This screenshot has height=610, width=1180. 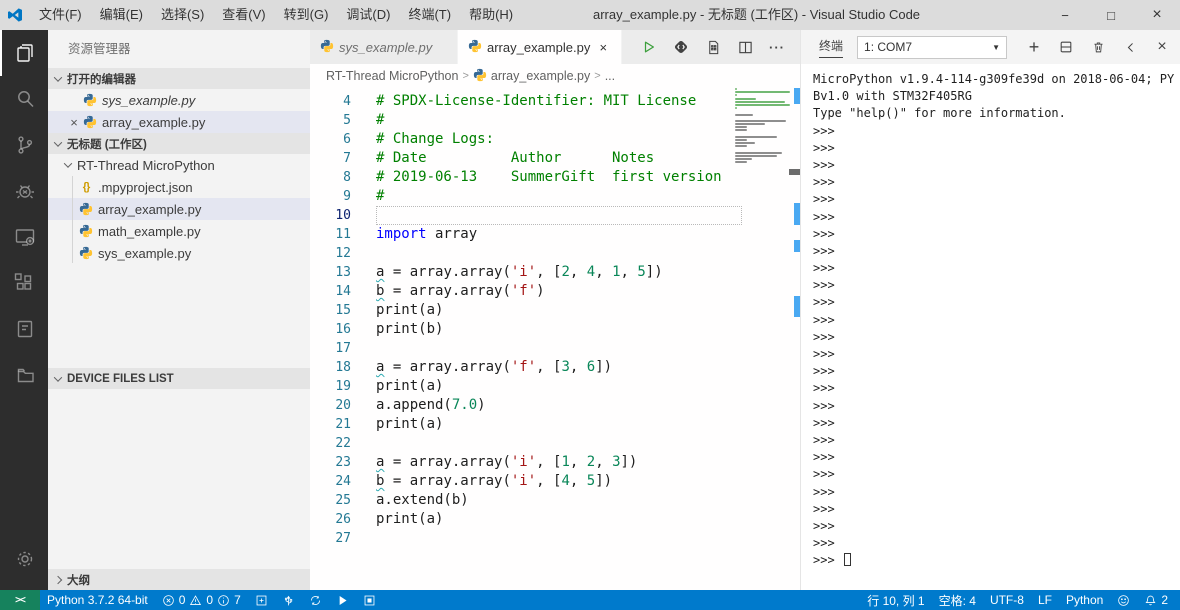 I want to click on menu-item-2: 选择(S), so click(x=182, y=15).